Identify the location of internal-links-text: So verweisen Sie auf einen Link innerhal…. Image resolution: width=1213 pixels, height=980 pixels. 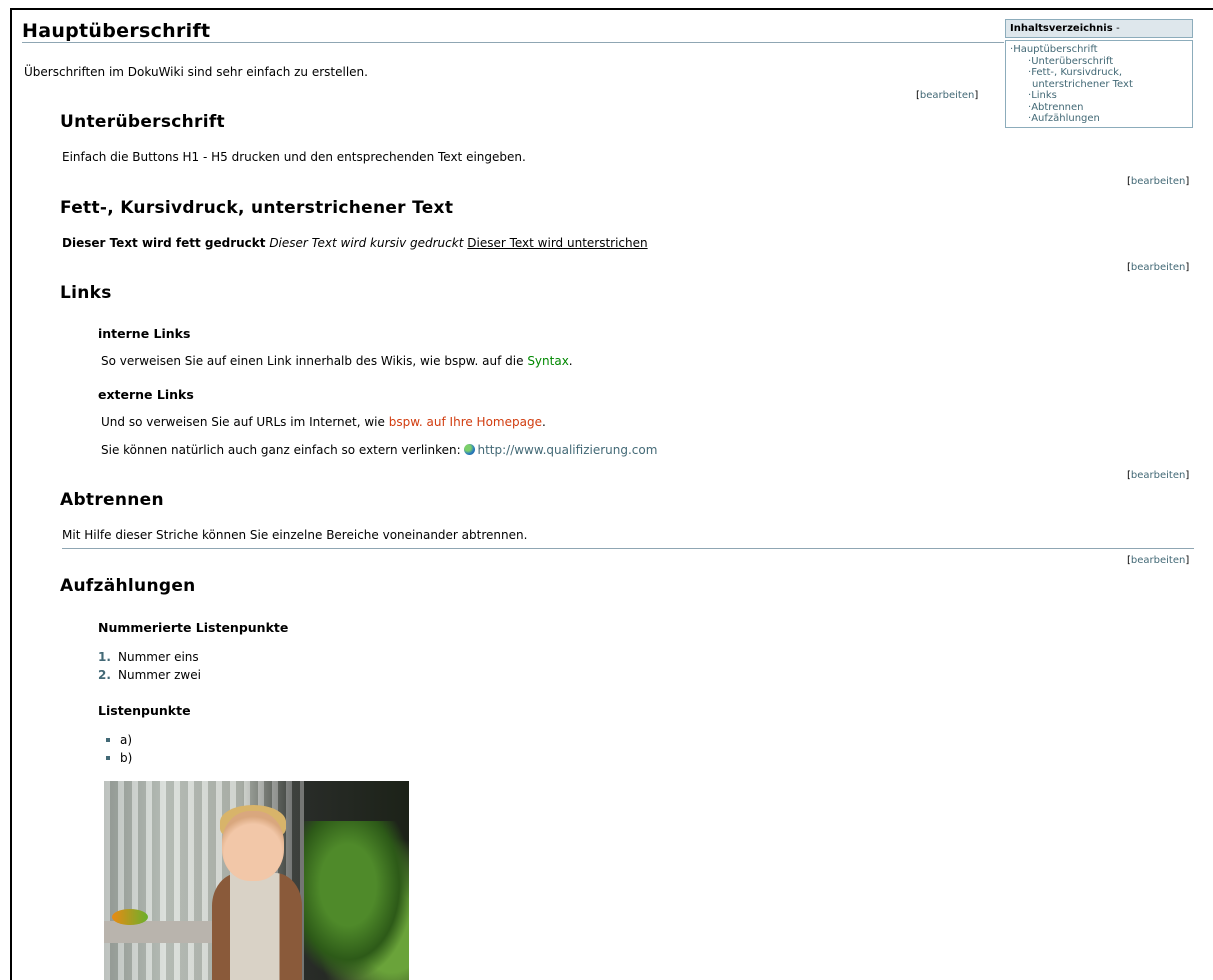
(337, 361).